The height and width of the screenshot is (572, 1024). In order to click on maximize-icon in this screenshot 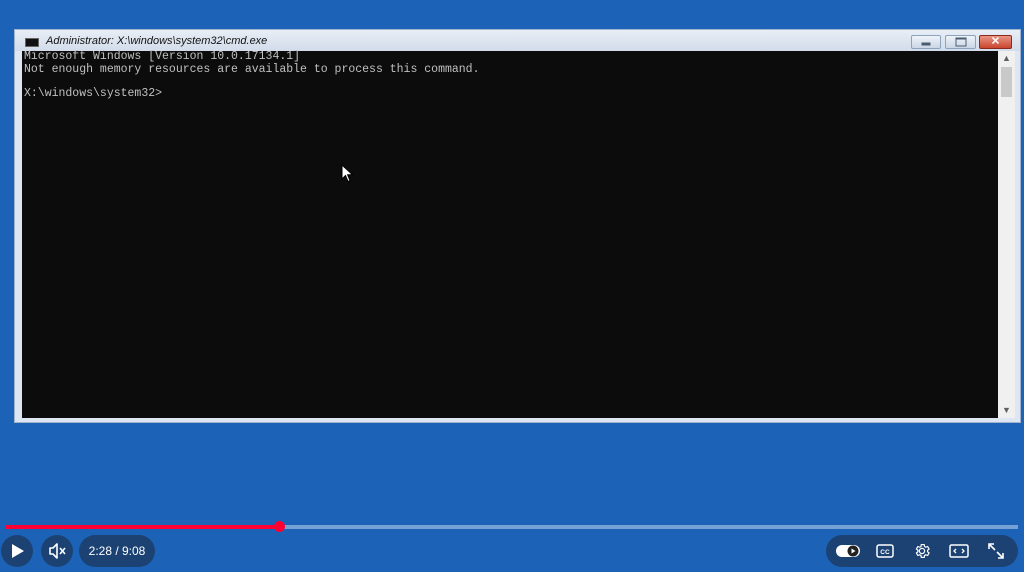, I will do `click(960, 42)`.